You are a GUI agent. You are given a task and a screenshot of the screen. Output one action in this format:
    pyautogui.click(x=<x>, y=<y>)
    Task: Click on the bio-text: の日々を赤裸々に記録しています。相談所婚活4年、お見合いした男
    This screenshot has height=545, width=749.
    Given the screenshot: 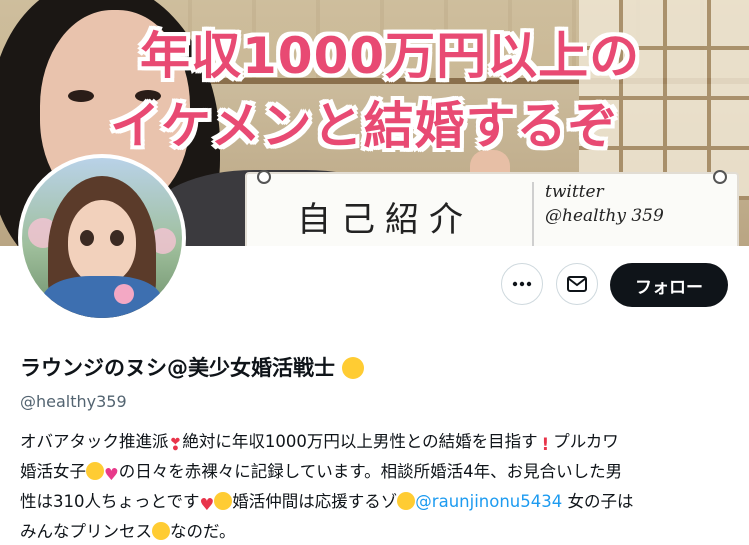 What is the action you would take?
    pyautogui.click(x=370, y=471)
    